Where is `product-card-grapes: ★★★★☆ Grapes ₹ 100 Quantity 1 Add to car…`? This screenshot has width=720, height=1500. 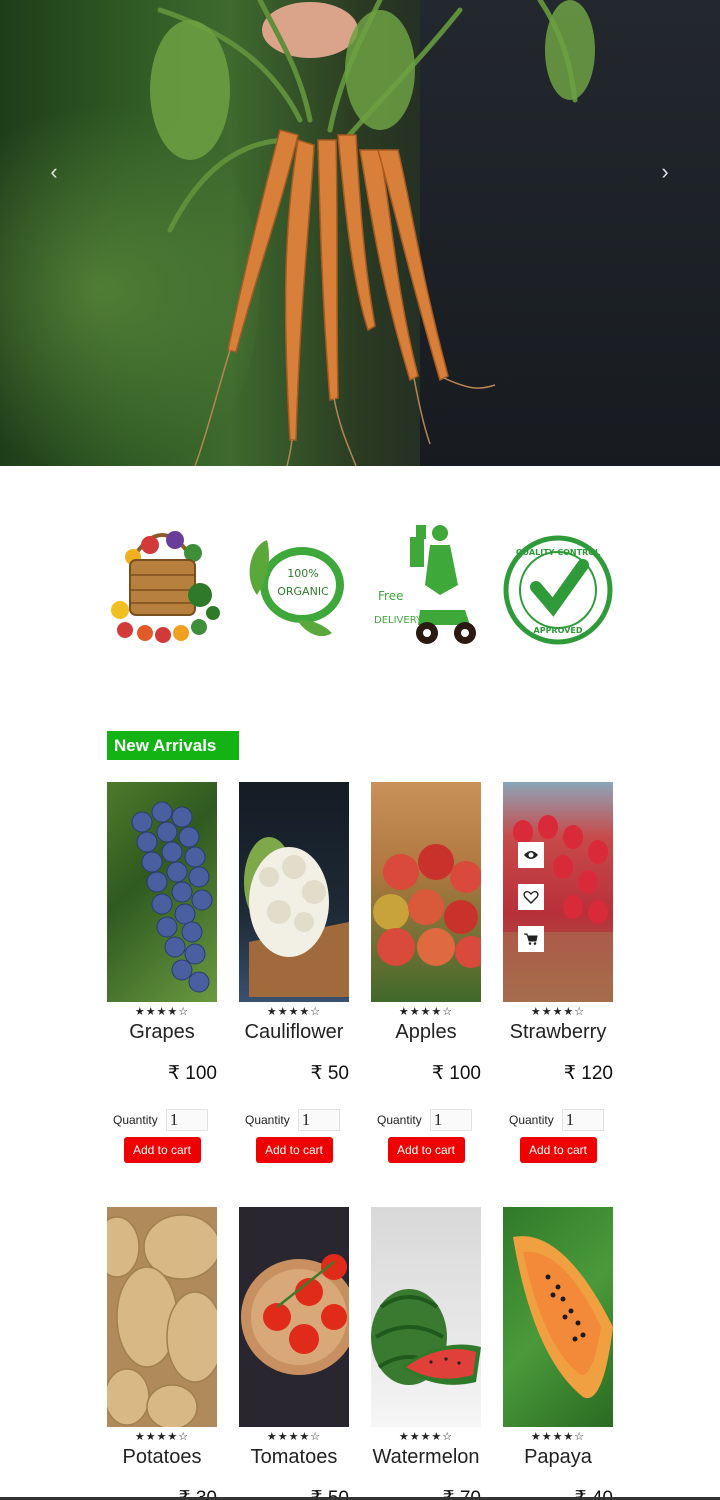
product-card-grapes: ★★★★☆ Grapes ₹ 100 Quantity 1 Add to car… is located at coordinates (162, 972).